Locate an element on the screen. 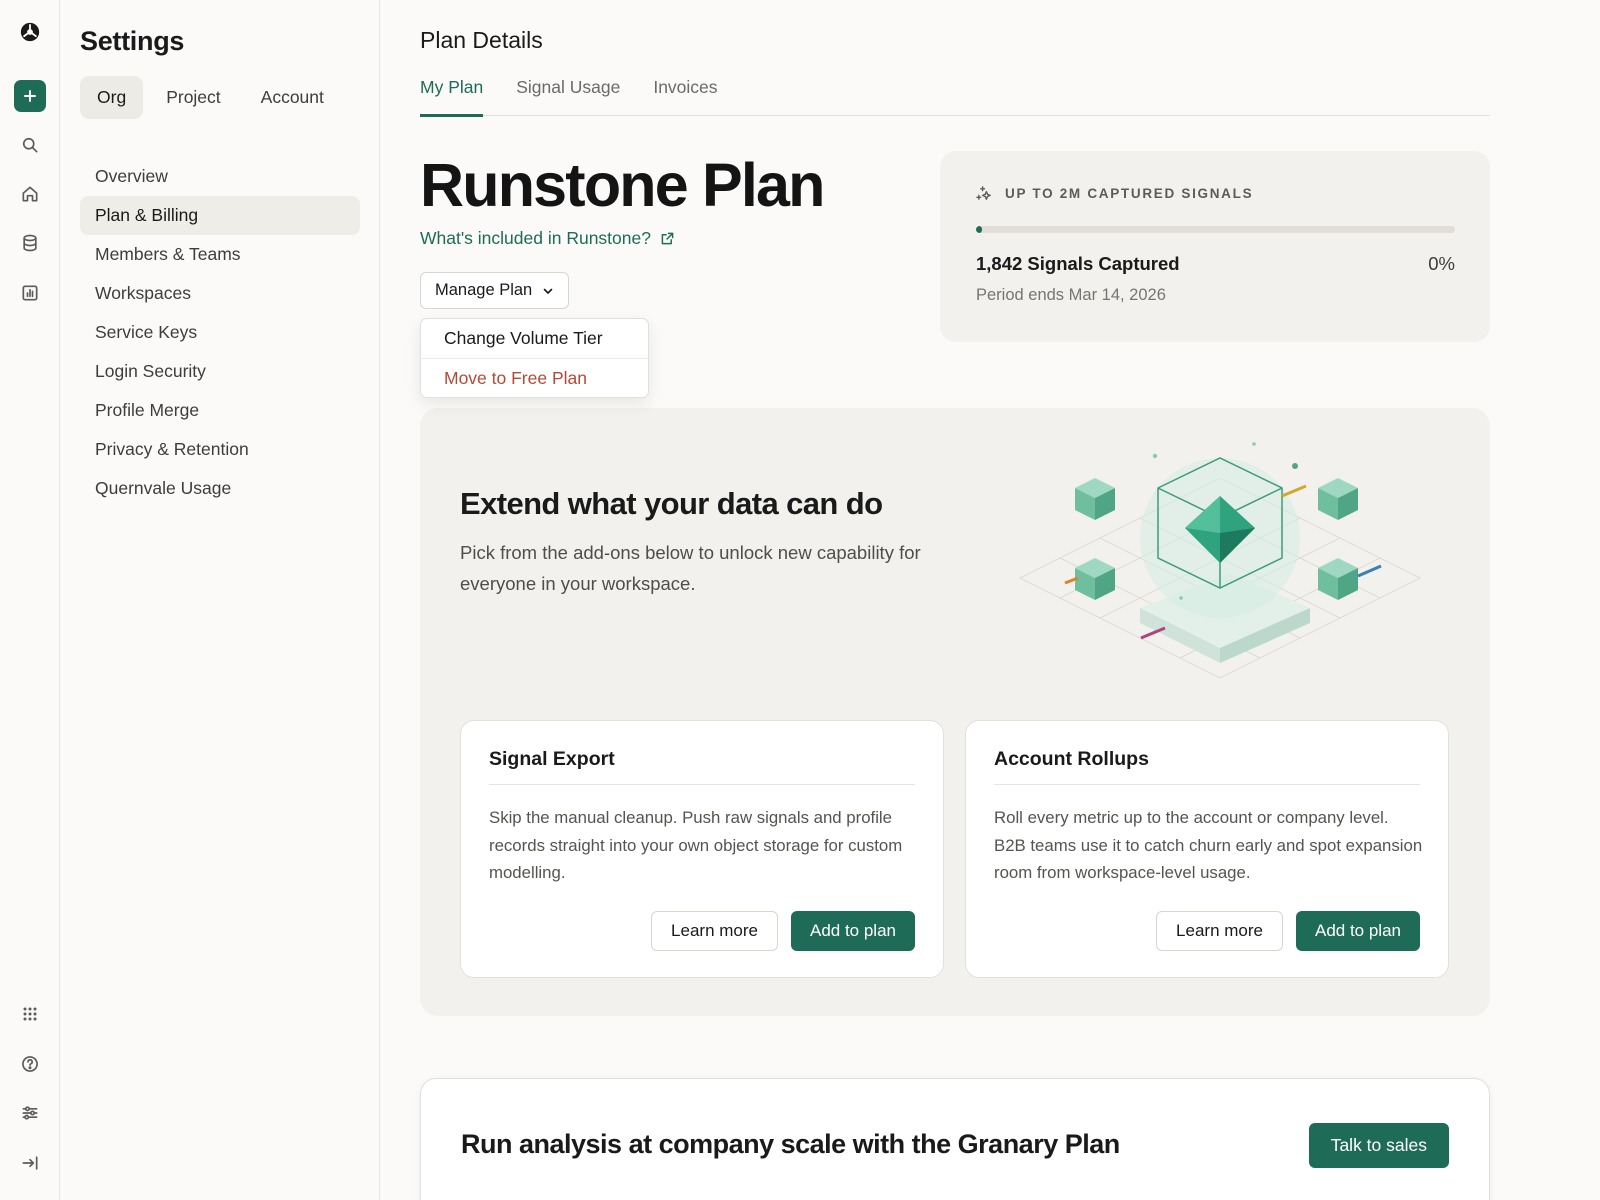 The image size is (1600, 1200). addons-title: Extend what your data can do is located at coordinates (671, 503).